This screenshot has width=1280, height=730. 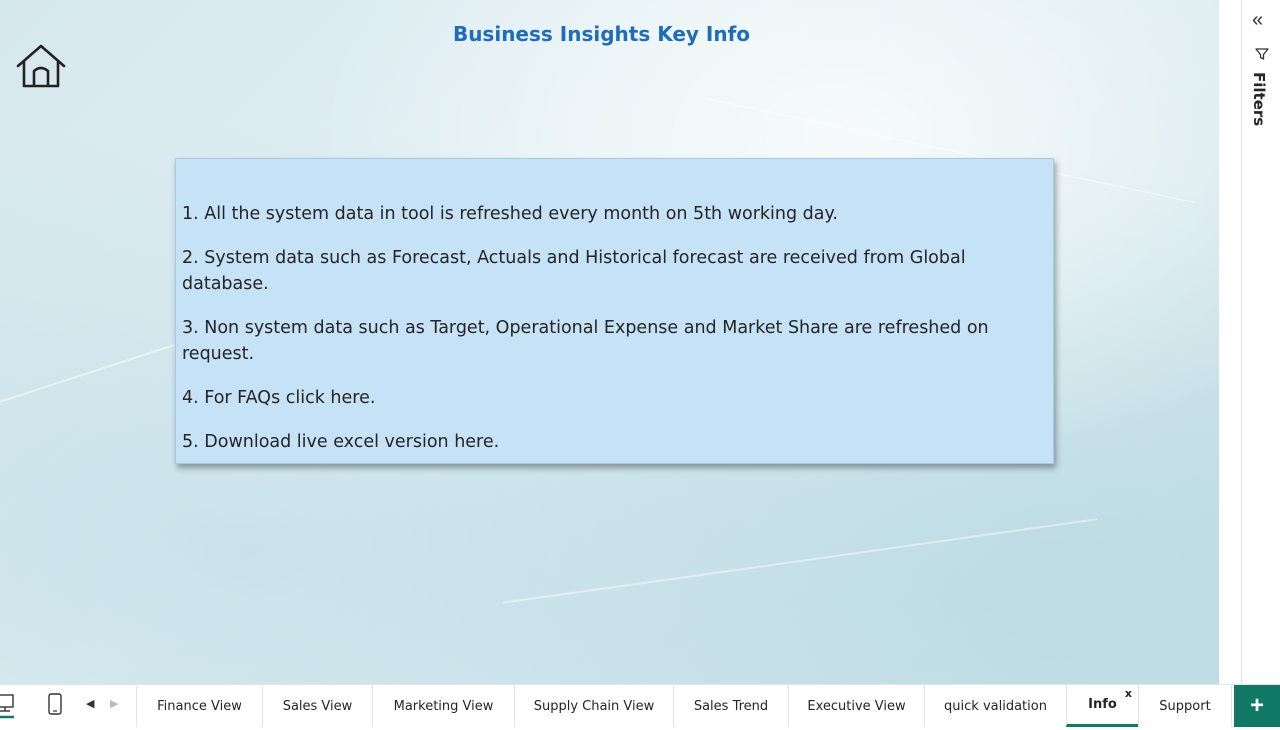 I want to click on tab-sales-view: Sales View, so click(x=317, y=706).